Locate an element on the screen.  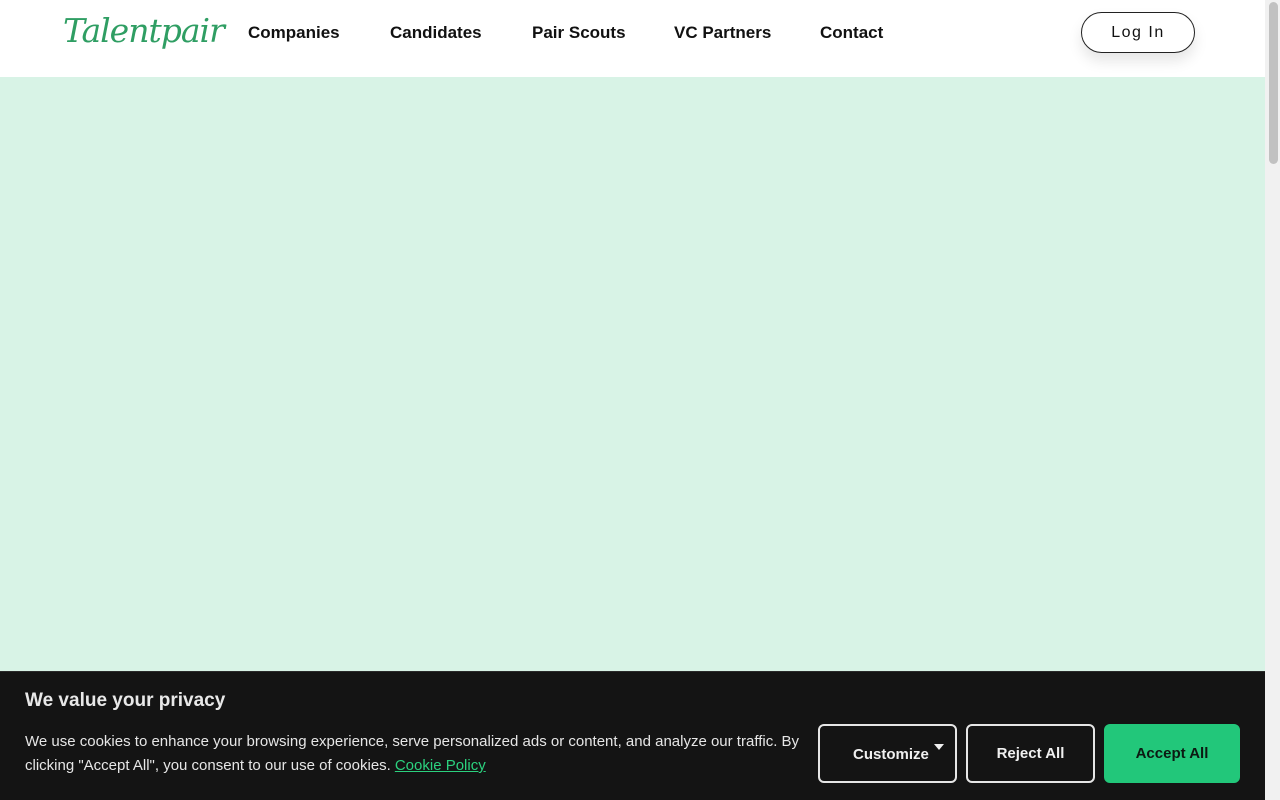
nav-link-candidates: Candidates is located at coordinates (436, 33).